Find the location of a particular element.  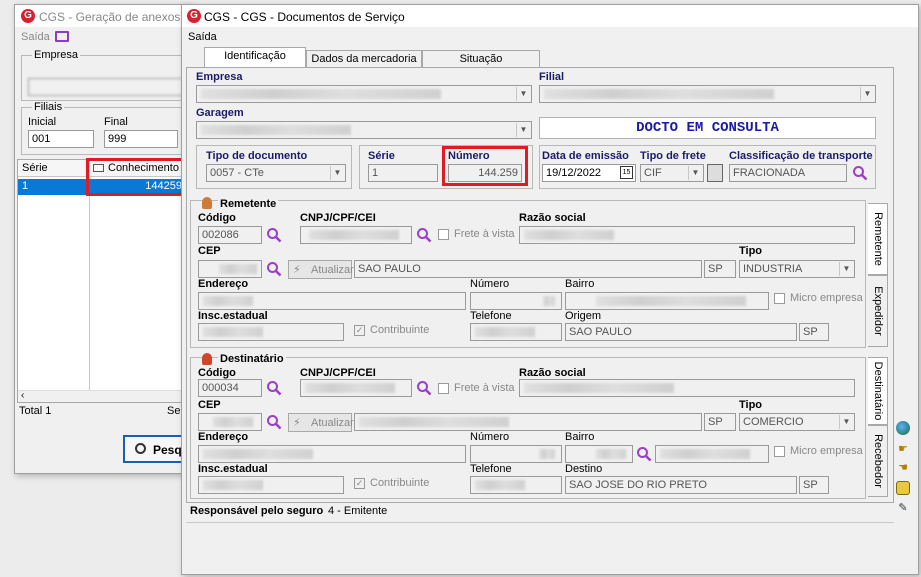

rem-origem-input: SAO PAULO is located at coordinates (681, 332).